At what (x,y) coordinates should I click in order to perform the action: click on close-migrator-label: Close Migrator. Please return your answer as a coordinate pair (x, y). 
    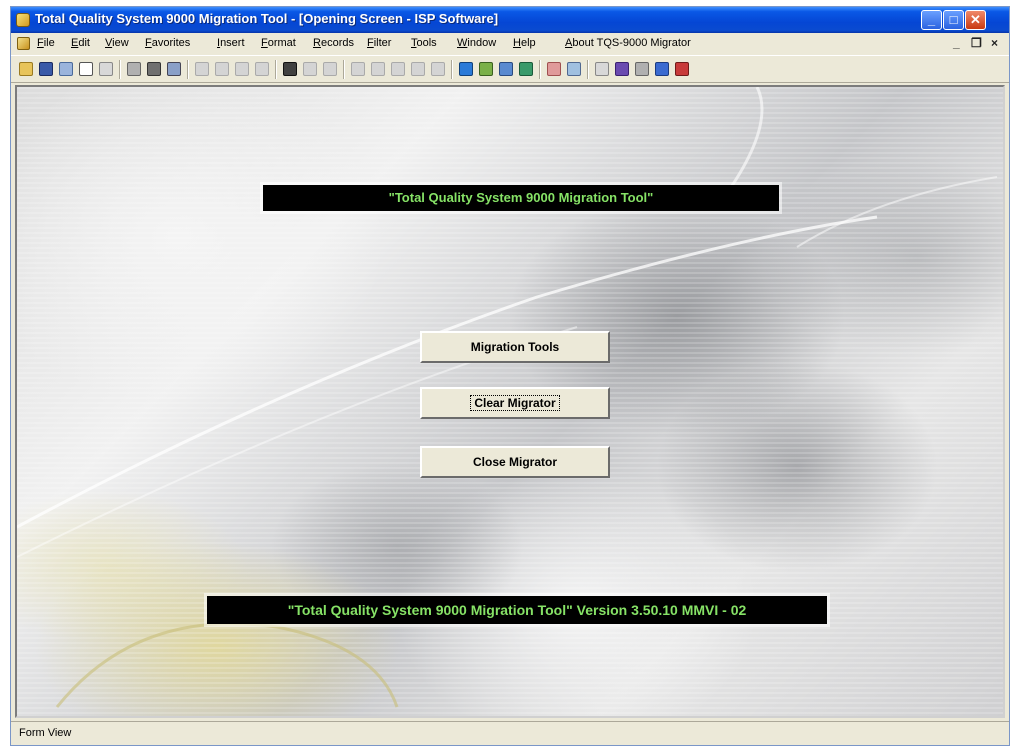
    Looking at the image, I should click on (514, 462).